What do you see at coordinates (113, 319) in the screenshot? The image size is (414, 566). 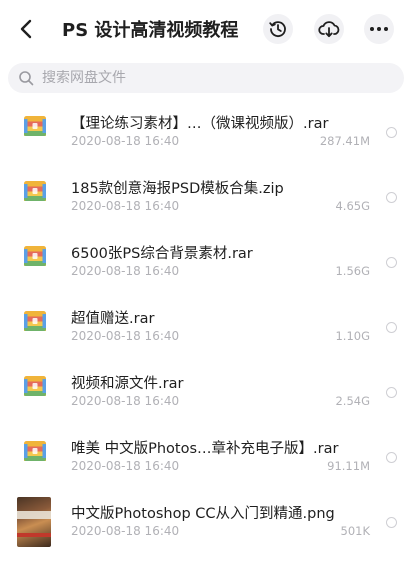 I see `file-name: 超值赠送.rar` at bounding box center [113, 319].